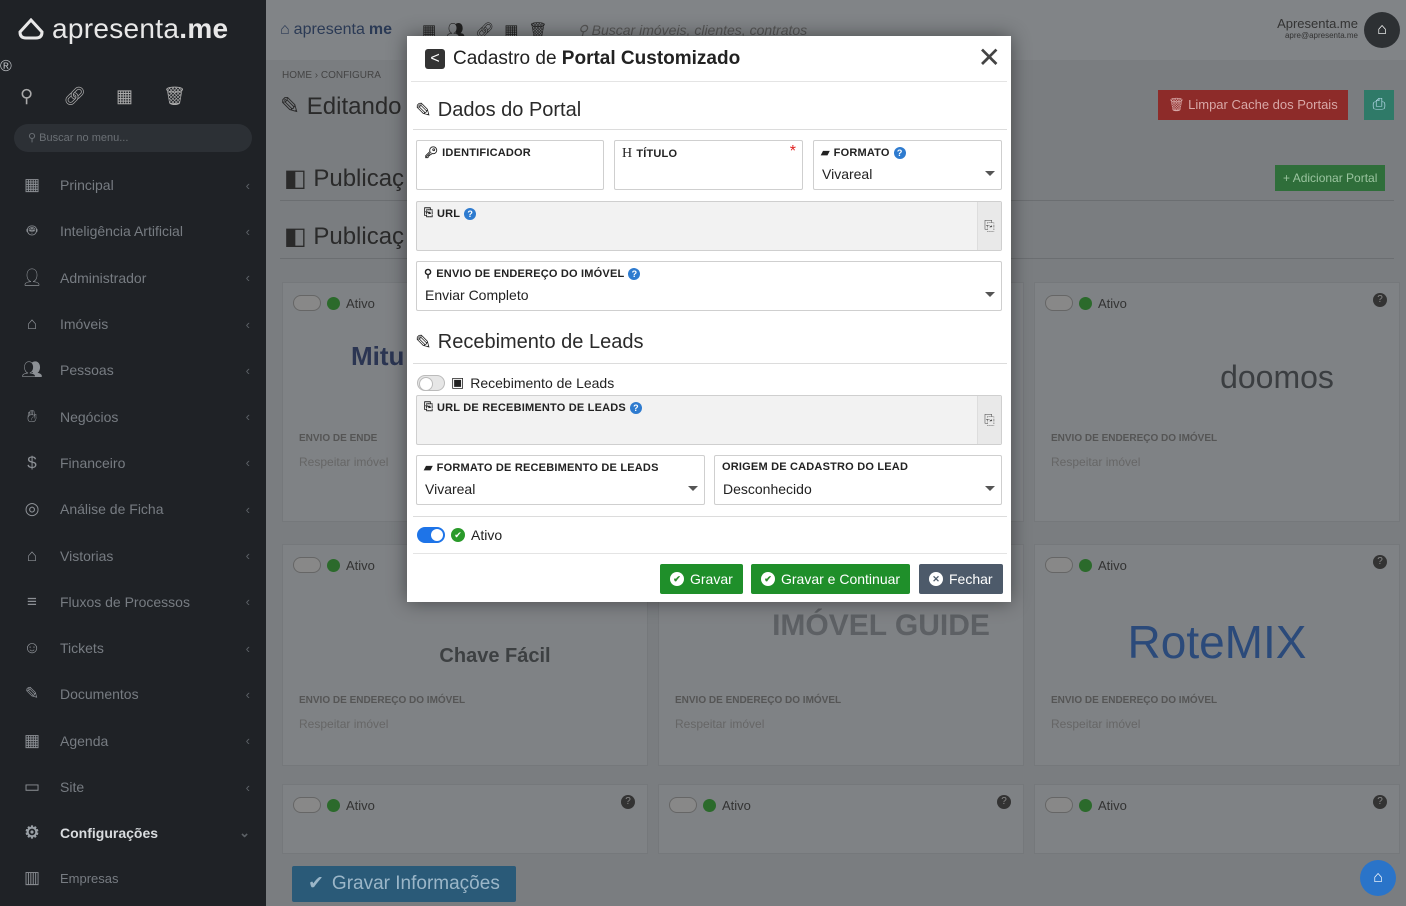 The width and height of the screenshot is (1406, 906). Describe the element at coordinates (431, 535) in the screenshot. I see `active-toggle` at that location.